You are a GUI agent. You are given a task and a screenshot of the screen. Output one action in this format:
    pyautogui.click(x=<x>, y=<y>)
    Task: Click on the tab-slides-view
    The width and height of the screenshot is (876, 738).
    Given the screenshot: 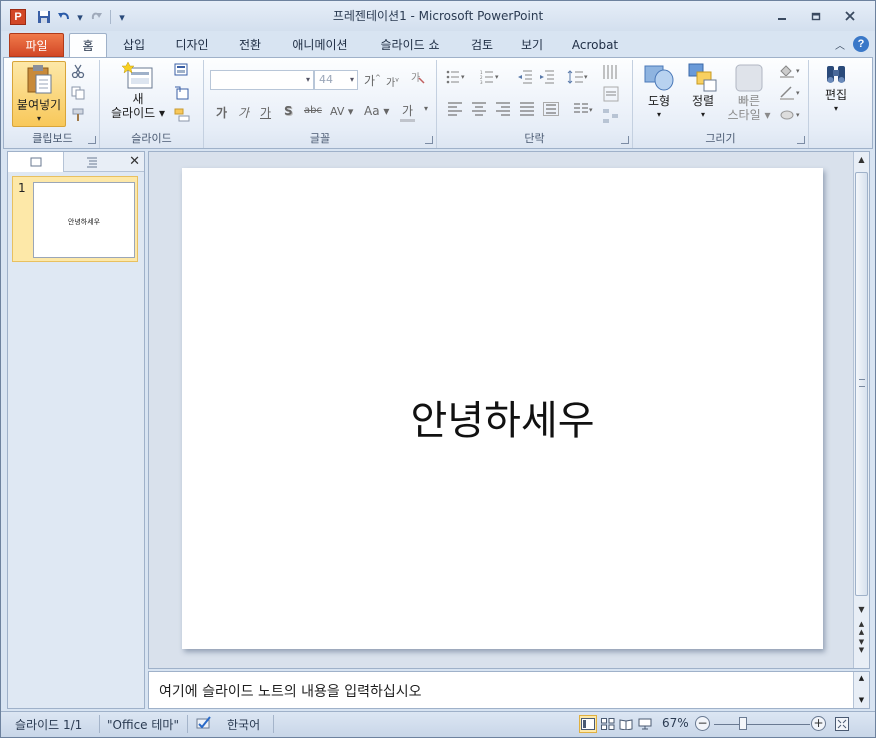 What is the action you would take?
    pyautogui.click(x=36, y=162)
    